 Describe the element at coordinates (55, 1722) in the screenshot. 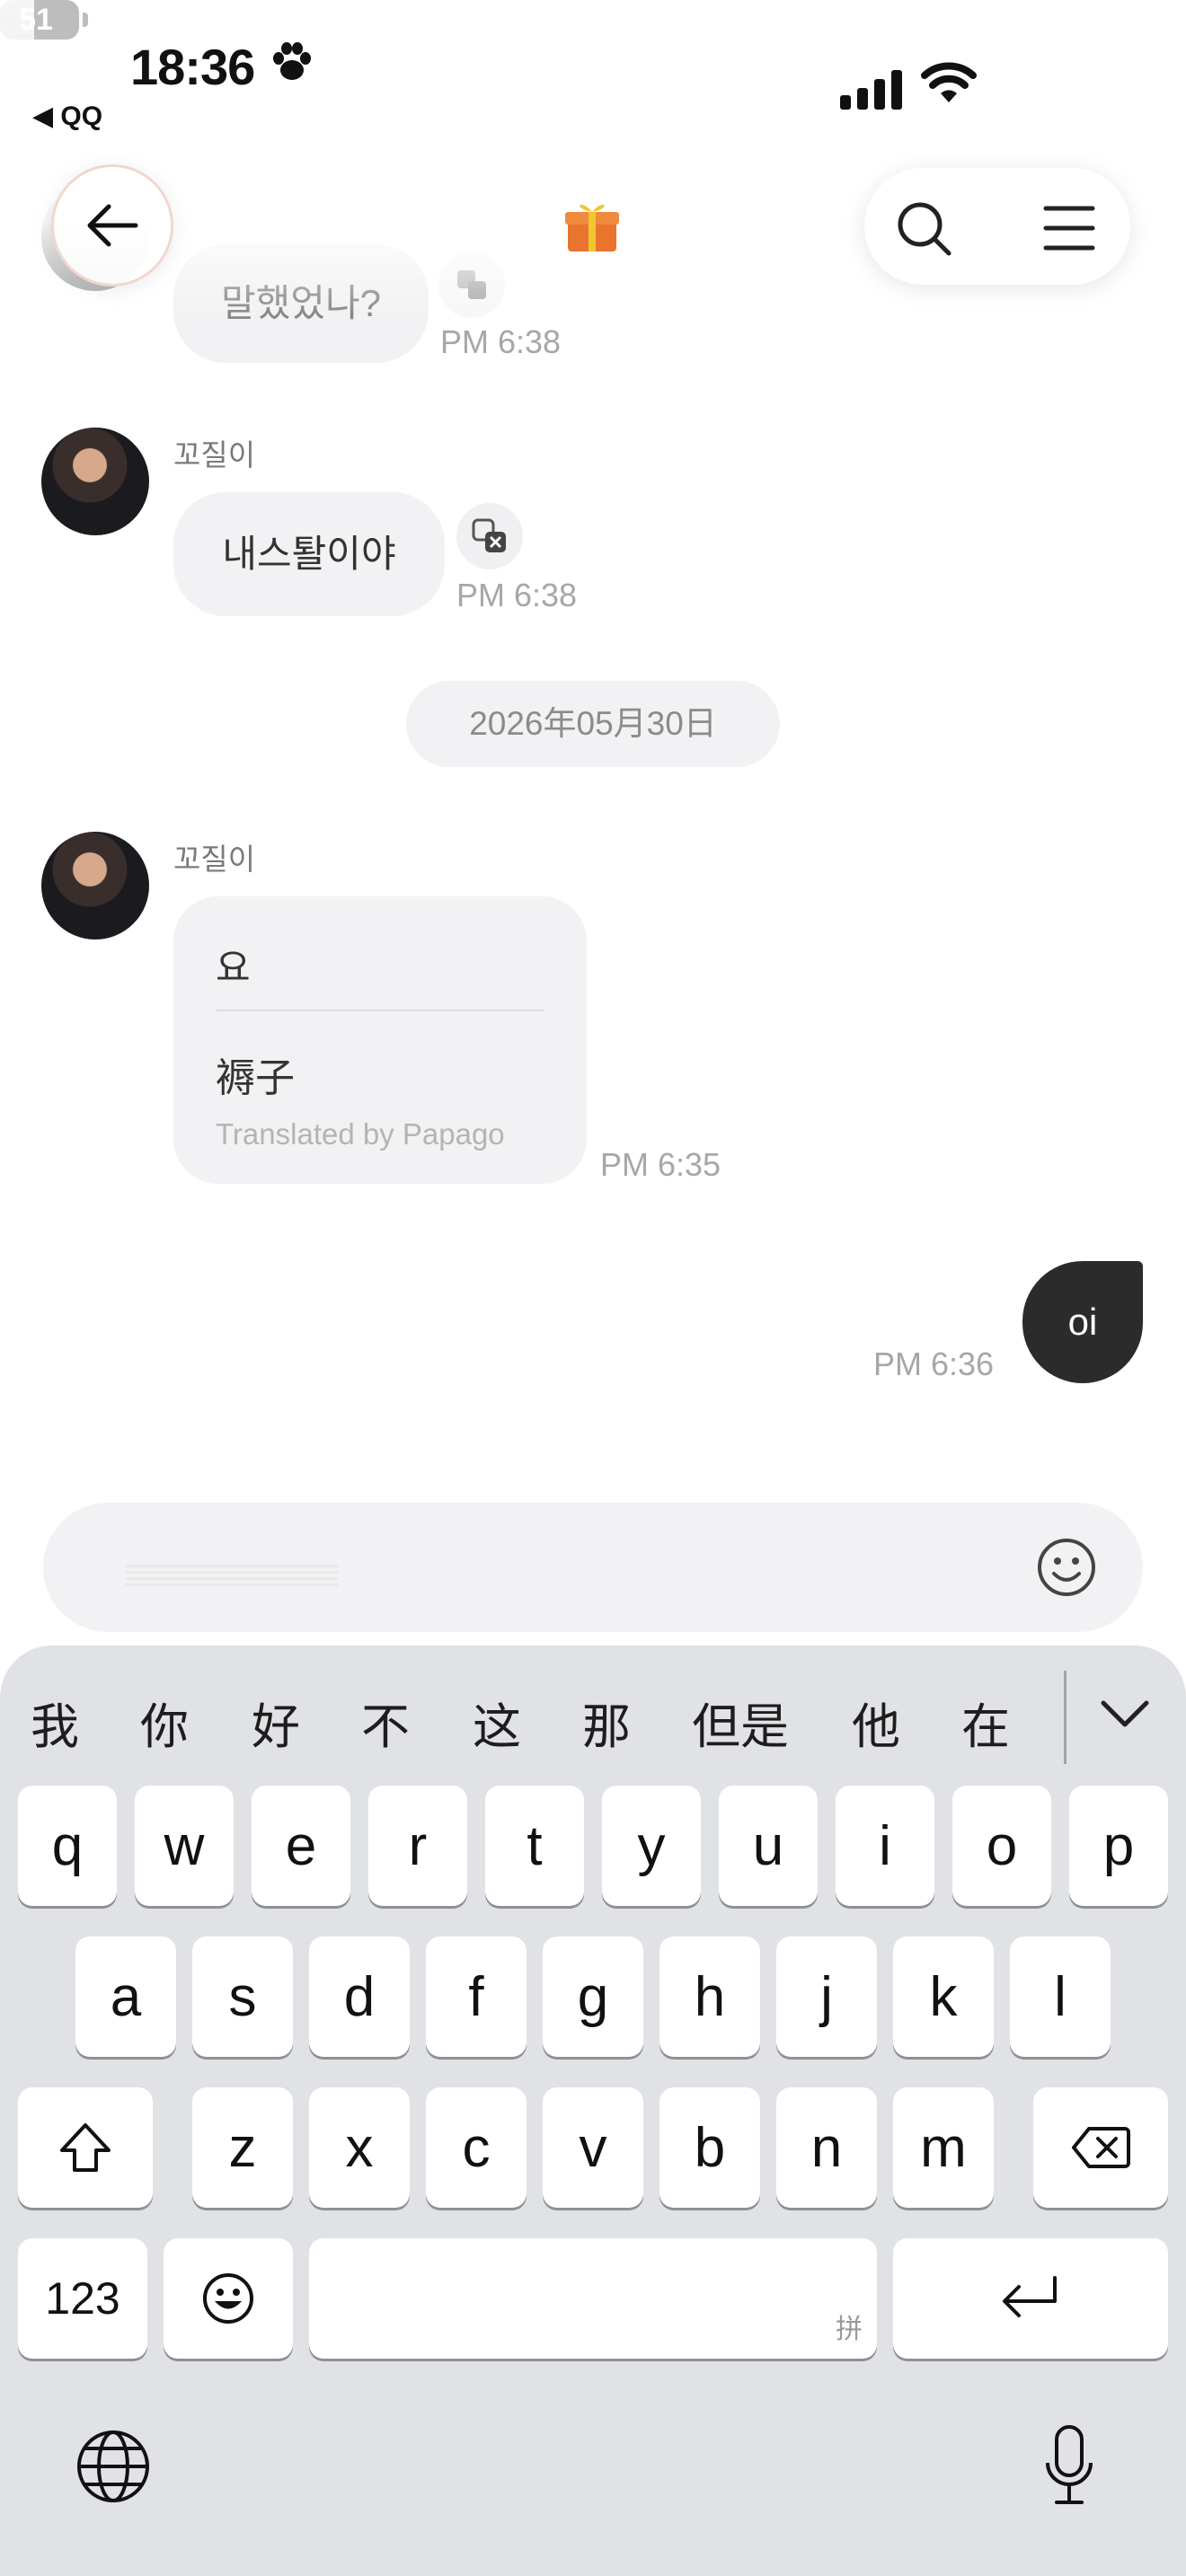

I see `candidate-word: 我` at that location.